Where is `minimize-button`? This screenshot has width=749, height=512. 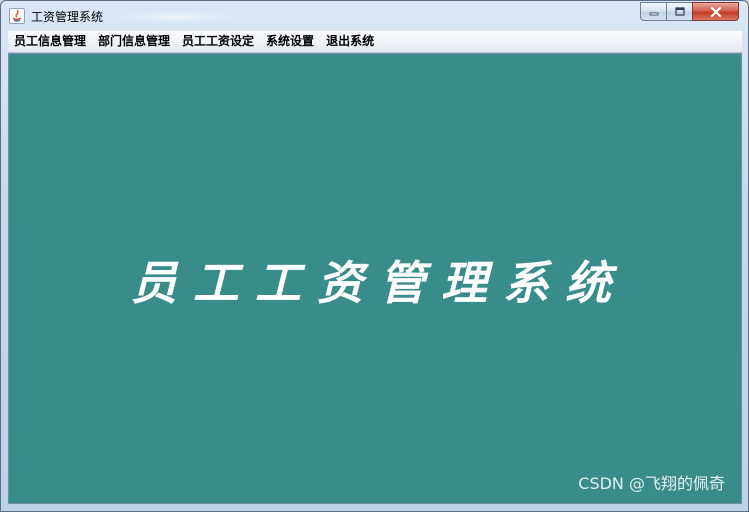
minimize-button is located at coordinates (653, 11).